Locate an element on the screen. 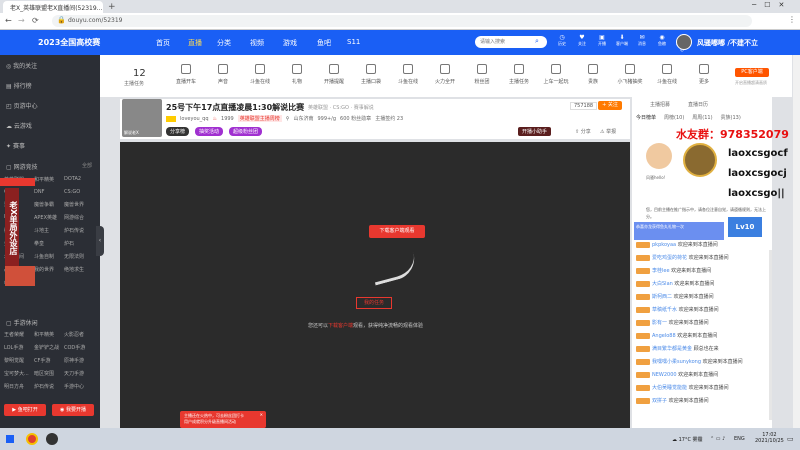 This screenshot has height=450, width=800. chat-scrollbar is located at coordinates (770, 335).